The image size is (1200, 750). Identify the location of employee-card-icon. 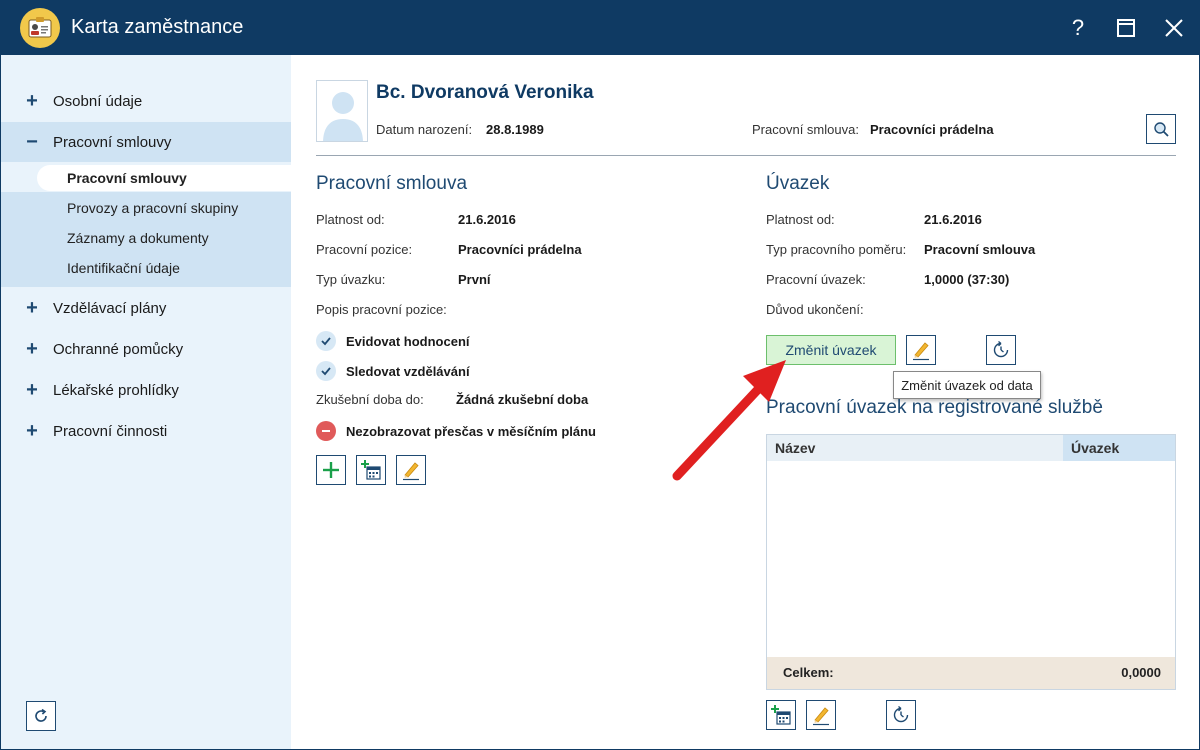
(40, 28).